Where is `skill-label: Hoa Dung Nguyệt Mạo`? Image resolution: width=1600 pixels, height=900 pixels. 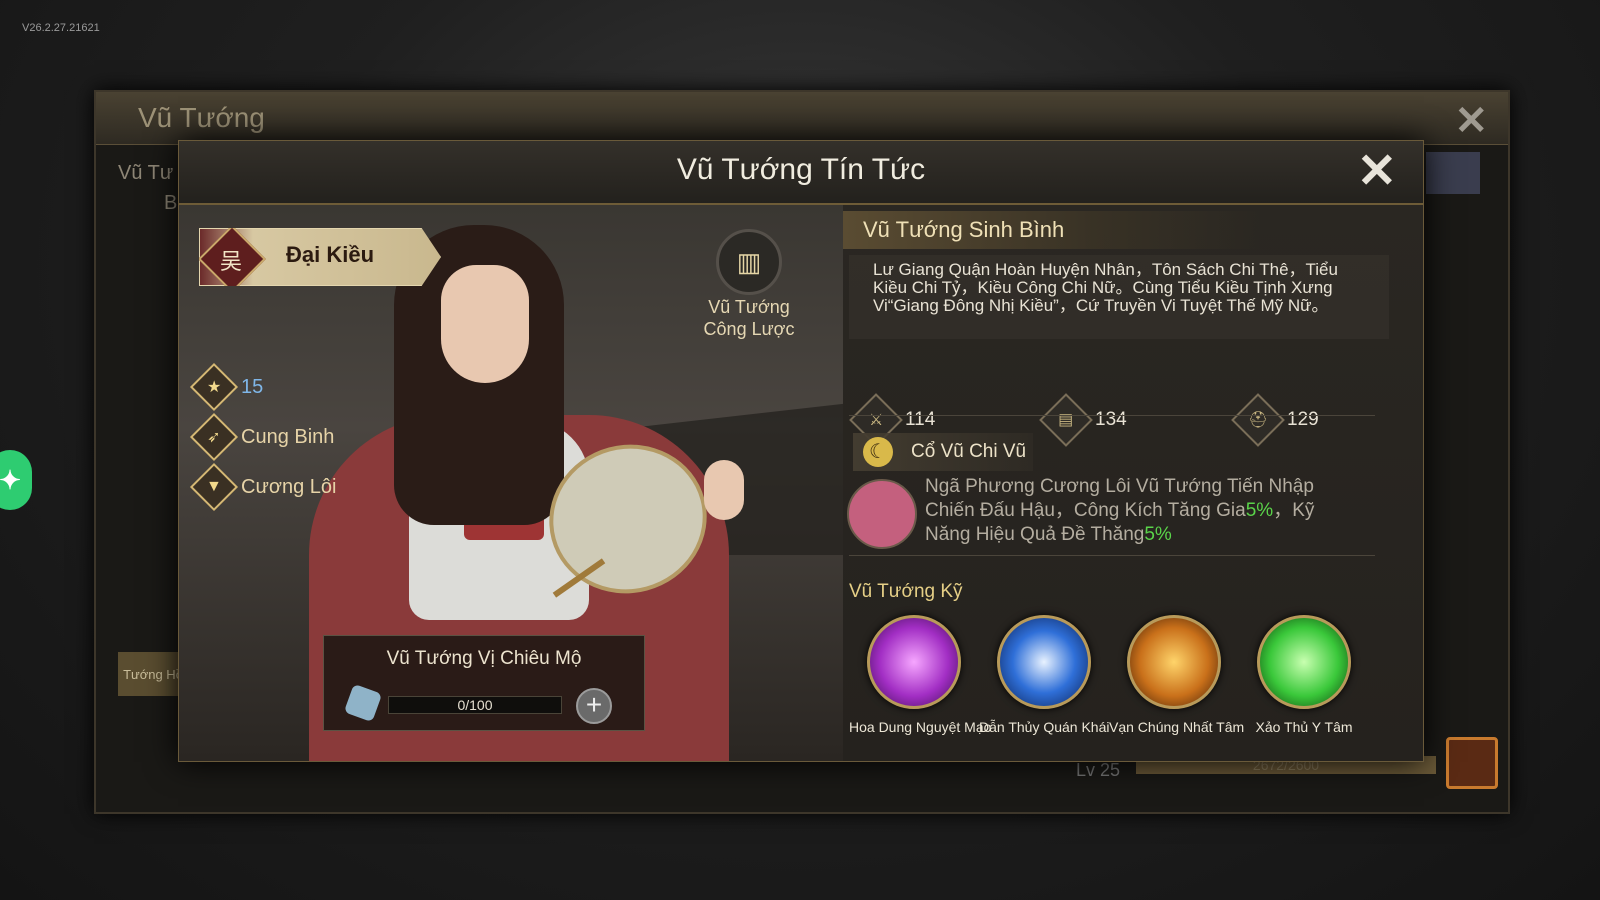 skill-label: Hoa Dung Nguyệt Mạo is located at coordinates (920, 727).